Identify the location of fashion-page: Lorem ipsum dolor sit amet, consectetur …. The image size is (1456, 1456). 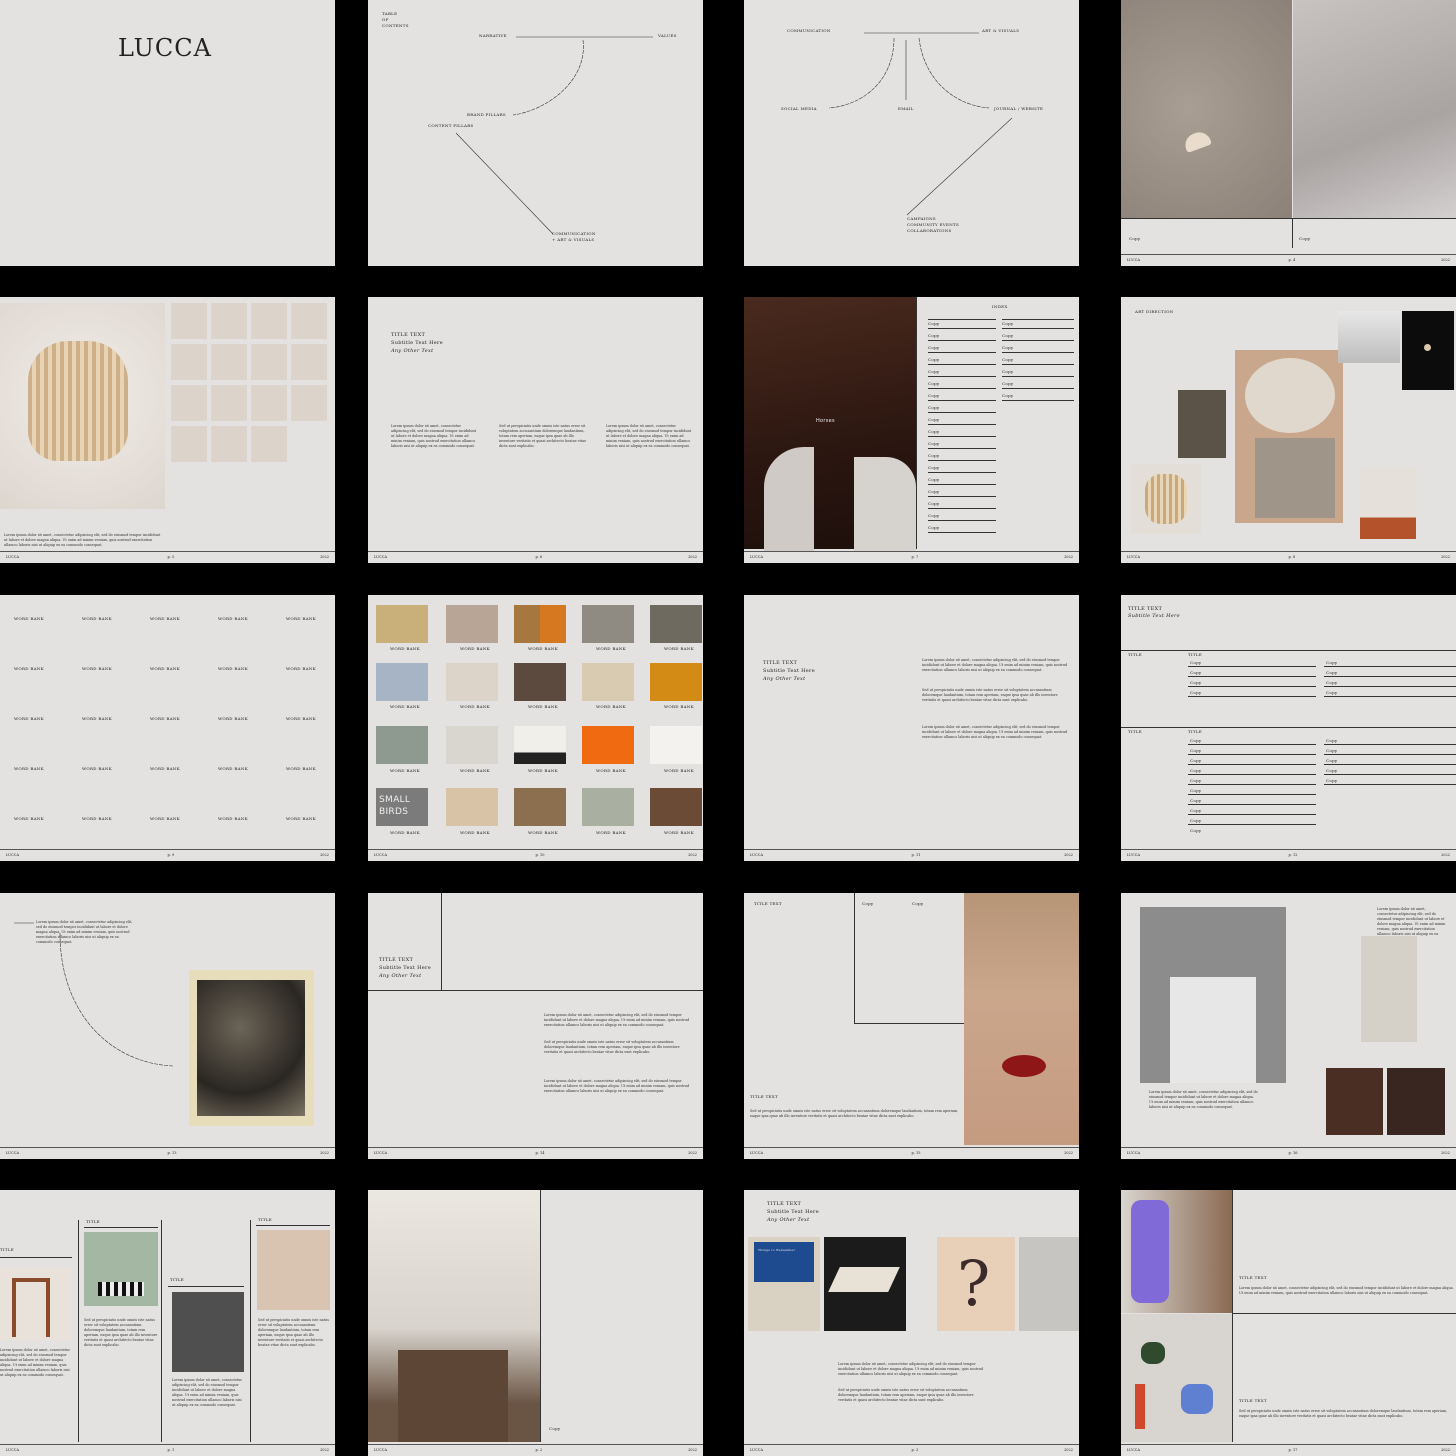
(1288, 1026).